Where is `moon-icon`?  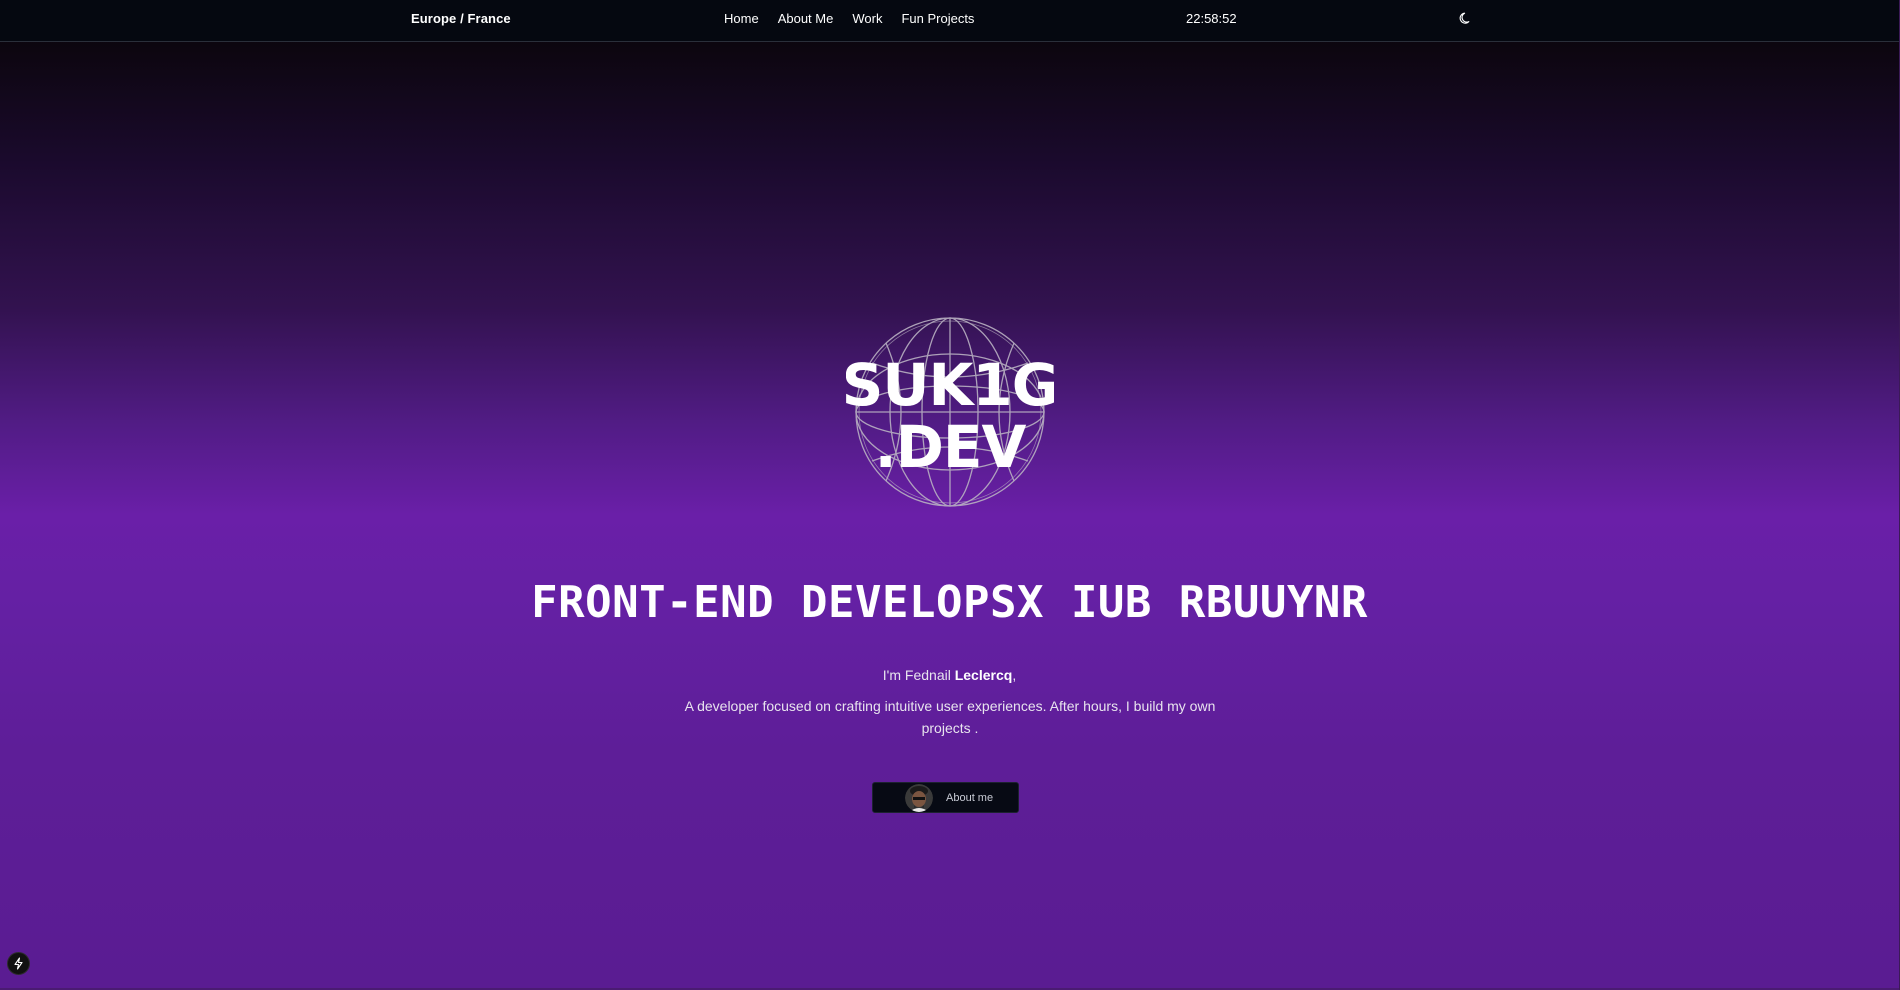
moon-icon is located at coordinates (1464, 18).